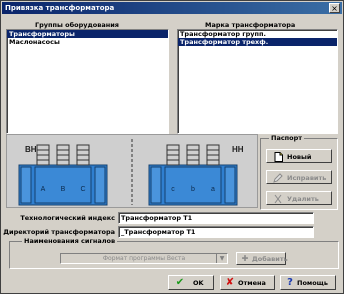  Describe the element at coordinates (31, 149) in the screenshot. I see `hv-label: ВН` at that location.